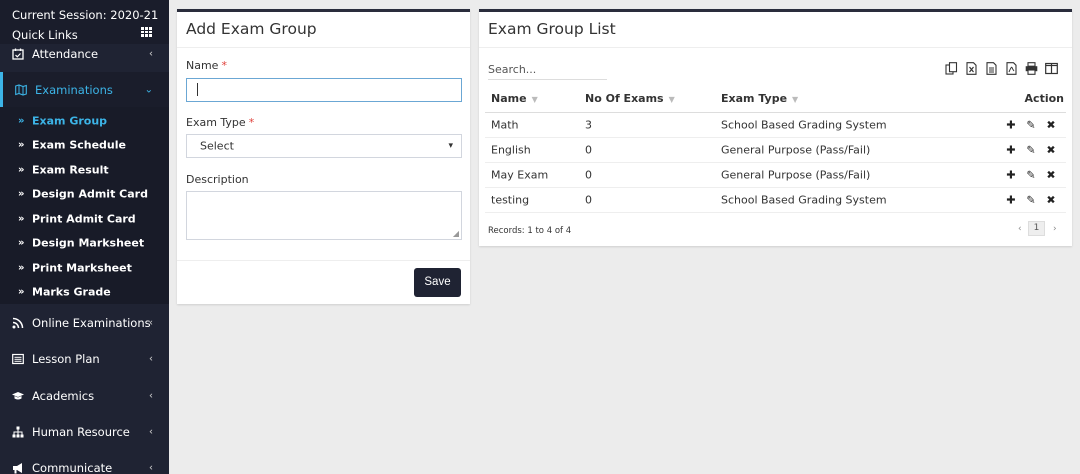 This screenshot has height=474, width=1080. I want to click on sidebar-item-label: Human Resource, so click(81, 432).